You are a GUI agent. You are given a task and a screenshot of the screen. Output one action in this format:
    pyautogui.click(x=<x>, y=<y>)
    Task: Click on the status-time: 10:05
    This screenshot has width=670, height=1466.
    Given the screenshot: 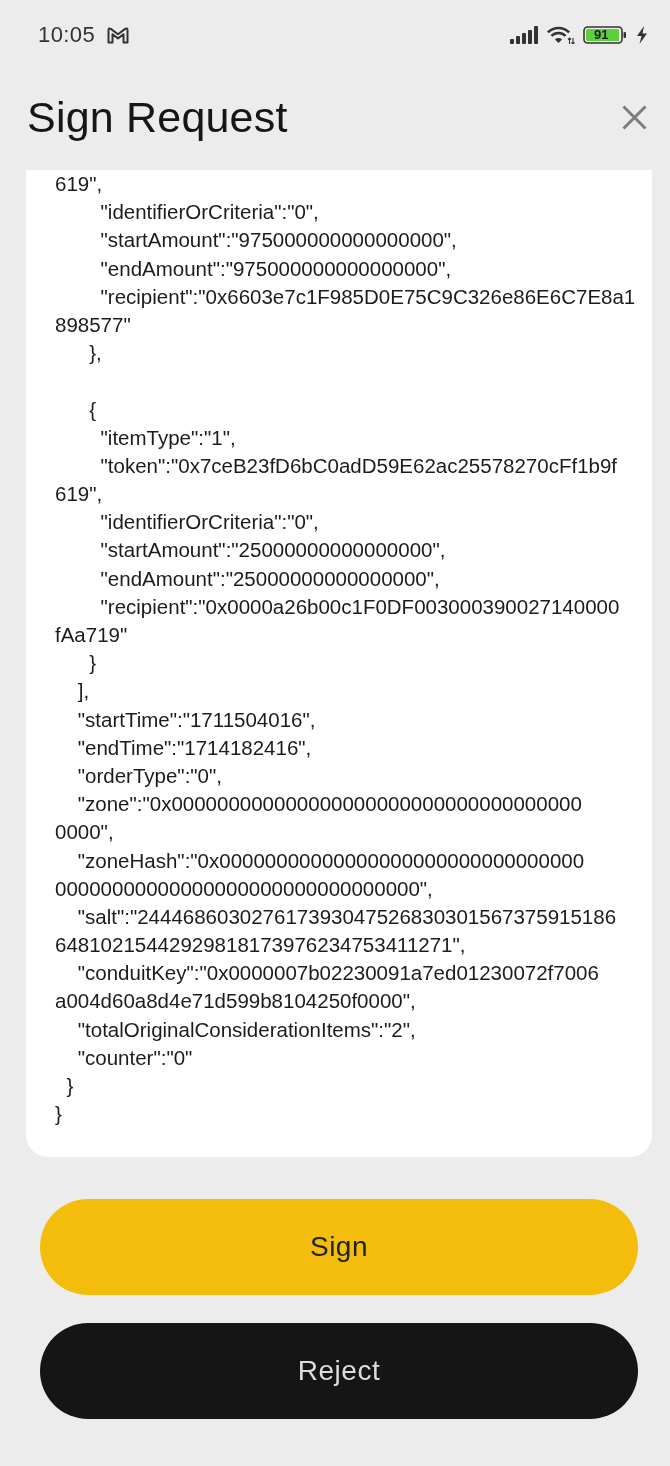 What is the action you would take?
    pyautogui.click(x=67, y=35)
    